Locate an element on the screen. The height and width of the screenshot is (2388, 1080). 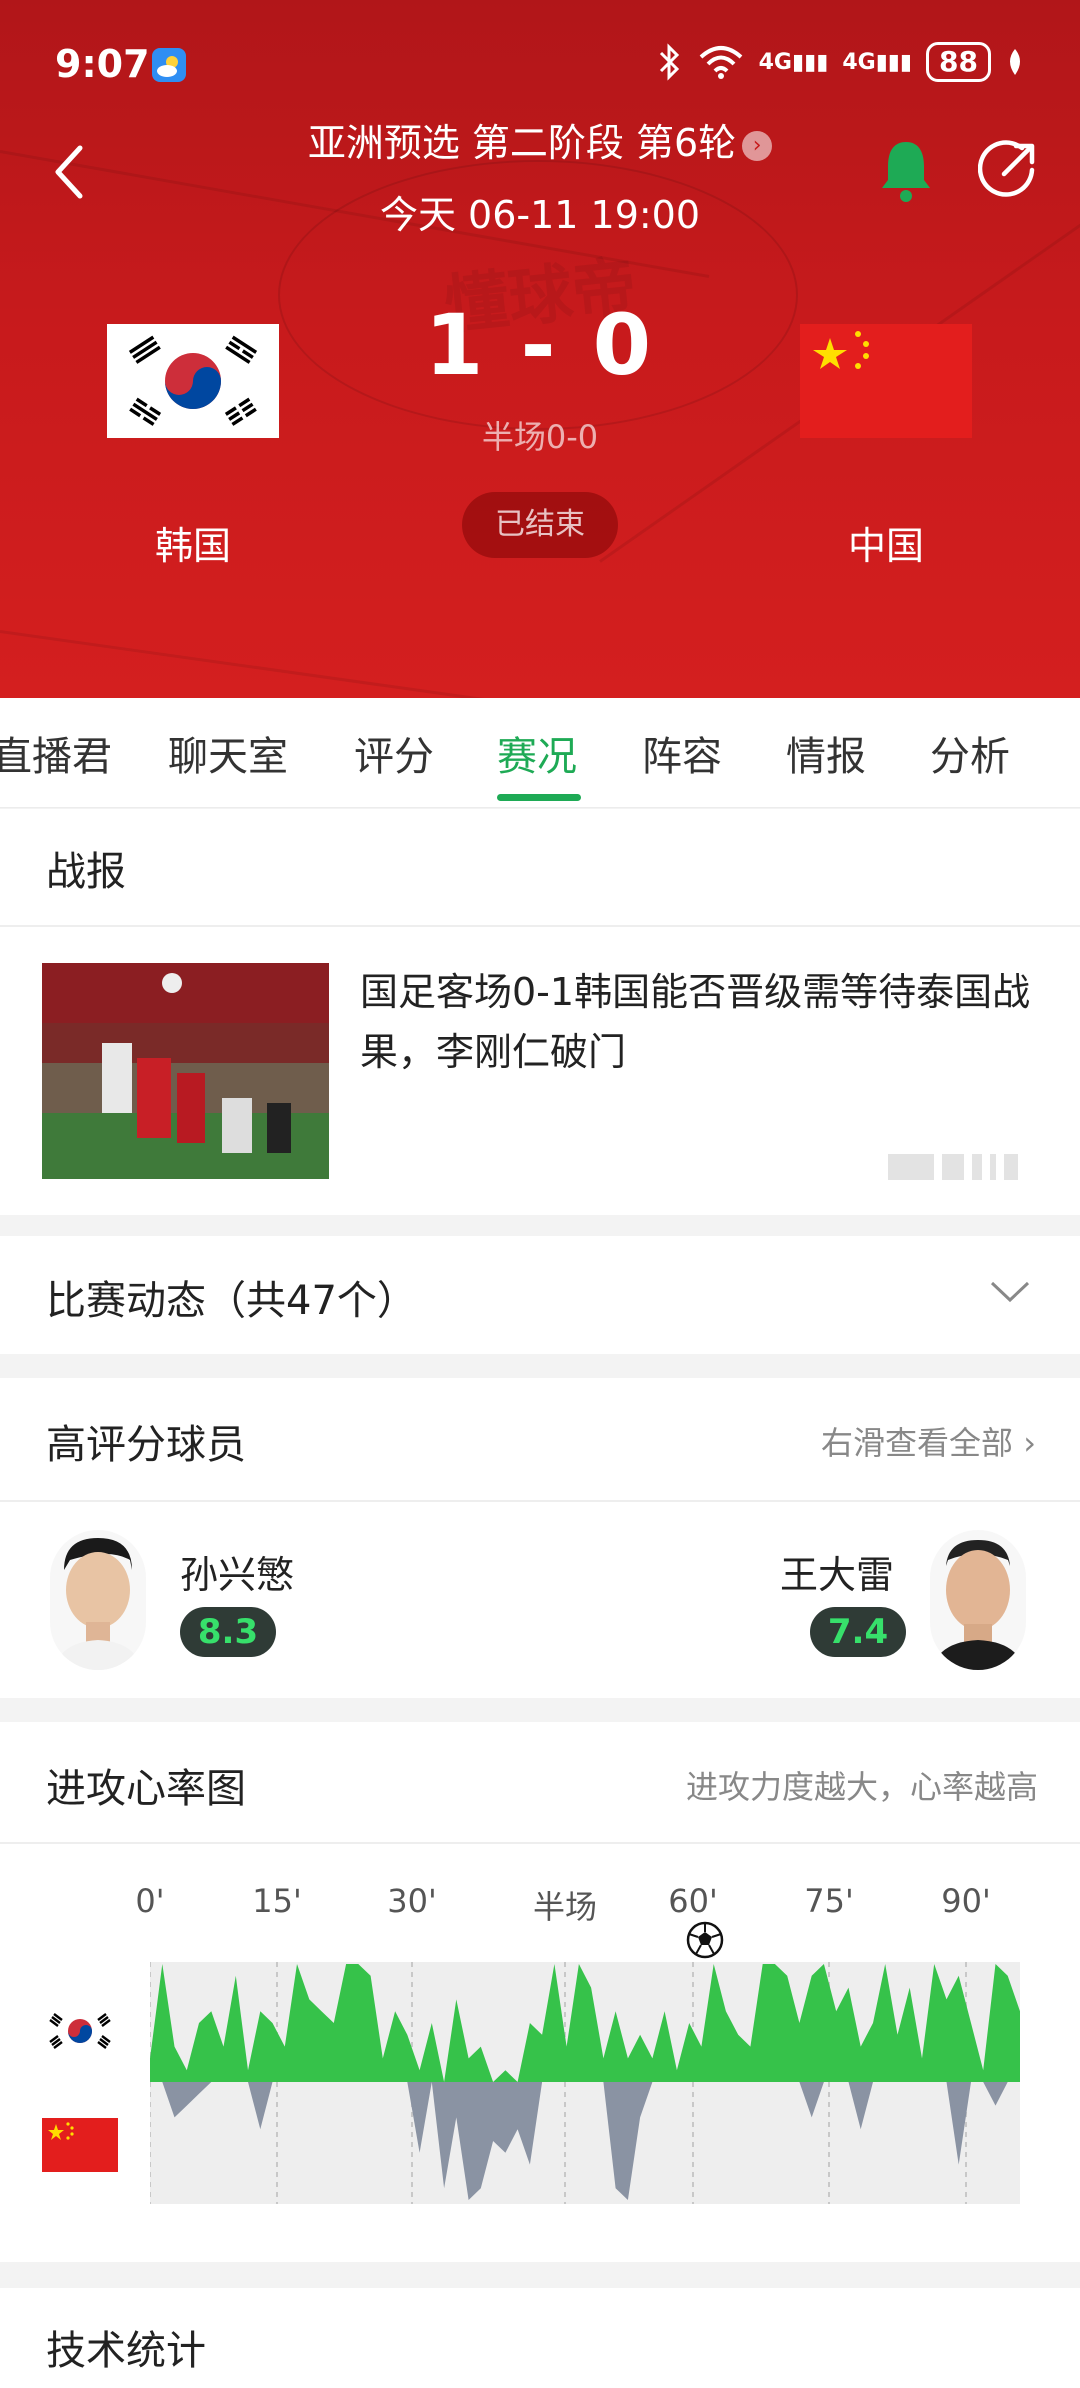
news-meta is located at coordinates (963, 1167).